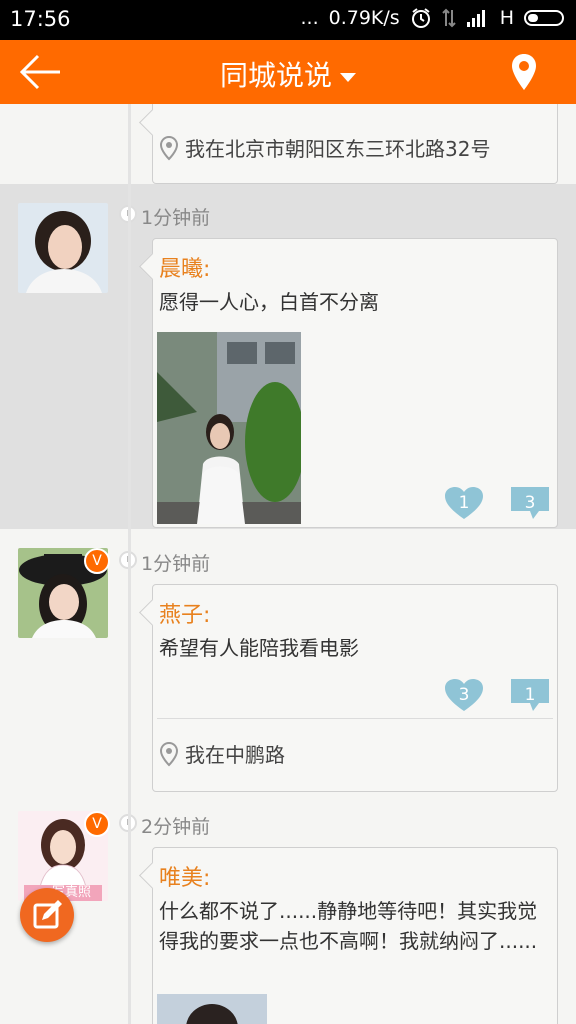  I want to click on status-icons: ... 0.79K/s H, so click(432, 18).